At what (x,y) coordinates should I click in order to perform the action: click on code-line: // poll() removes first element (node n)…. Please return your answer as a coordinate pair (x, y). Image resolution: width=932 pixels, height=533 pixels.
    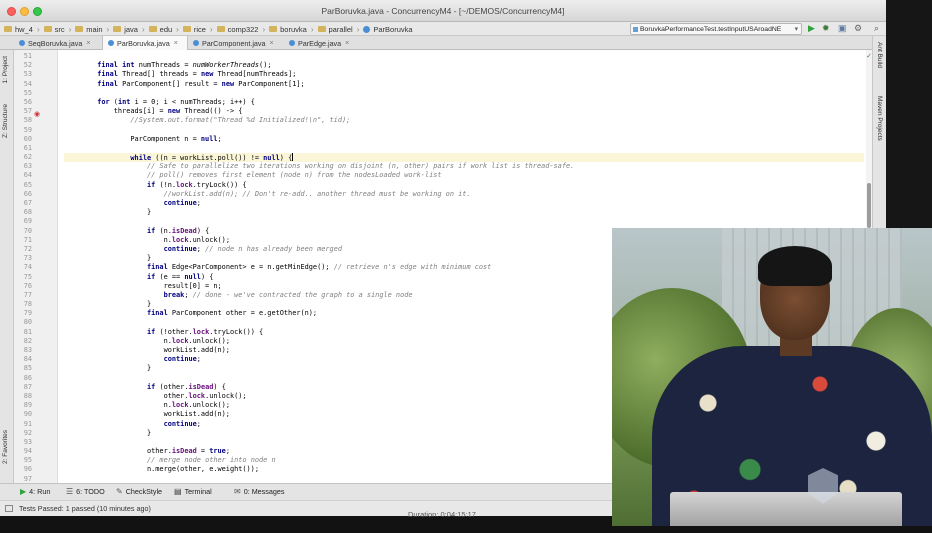
    Looking at the image, I should click on (464, 175).